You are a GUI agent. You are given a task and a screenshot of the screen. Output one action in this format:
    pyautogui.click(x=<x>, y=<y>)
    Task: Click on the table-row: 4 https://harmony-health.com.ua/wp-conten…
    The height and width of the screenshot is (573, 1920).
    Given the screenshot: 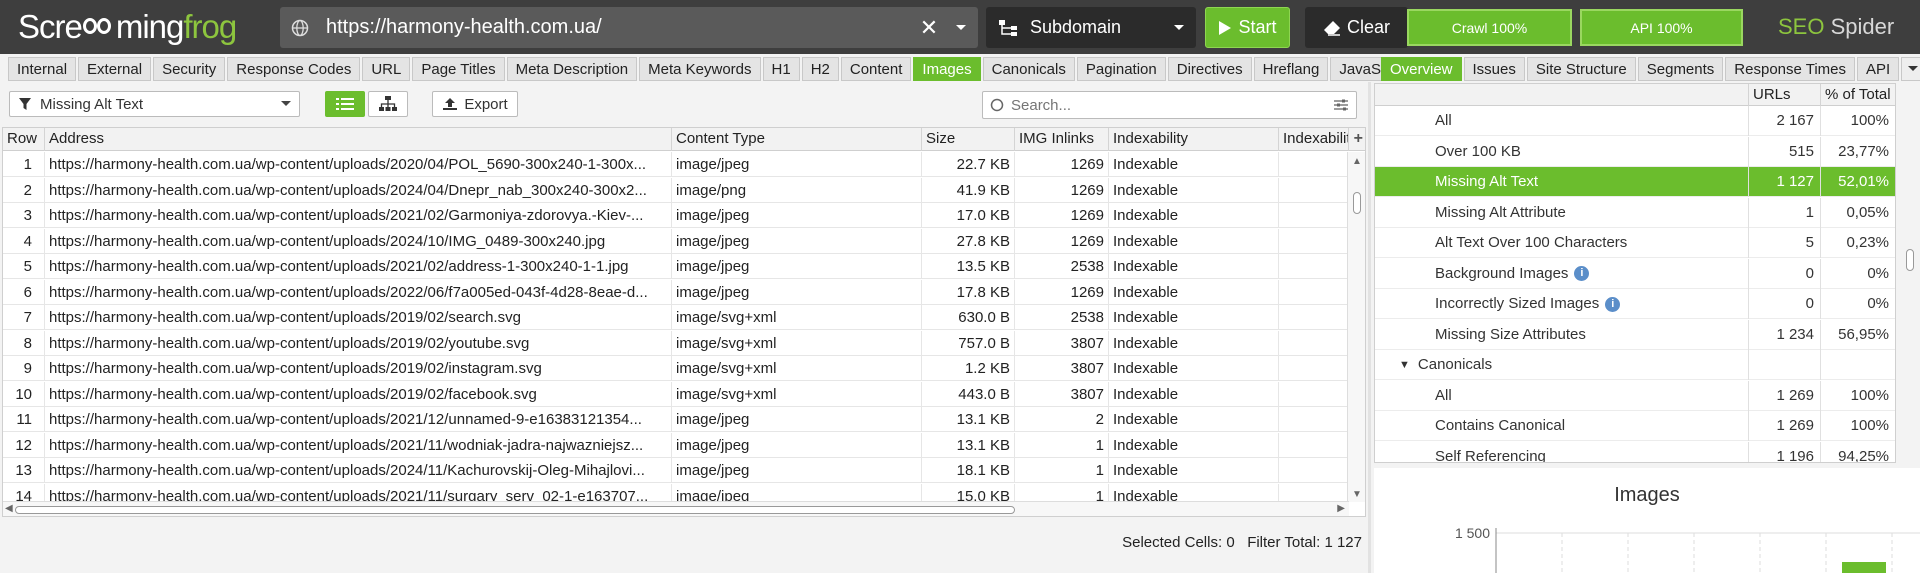 What is the action you would take?
    pyautogui.click(x=676, y=241)
    